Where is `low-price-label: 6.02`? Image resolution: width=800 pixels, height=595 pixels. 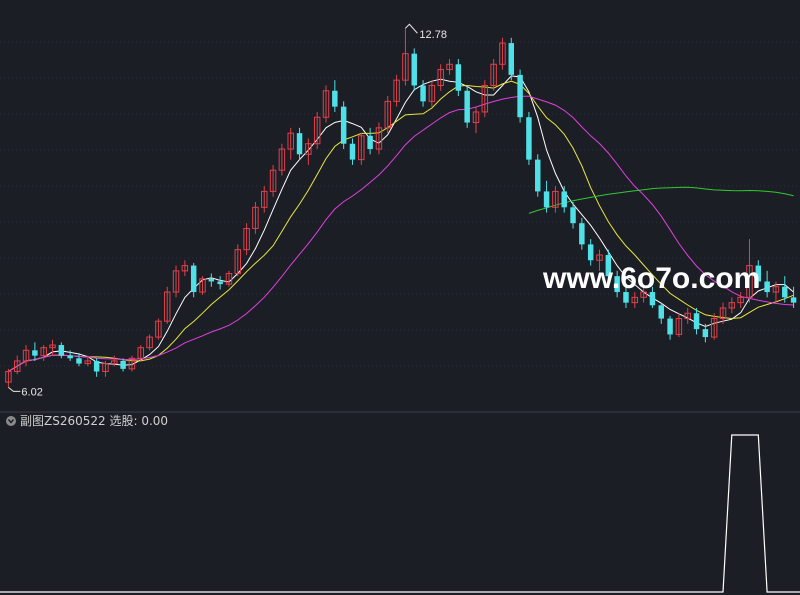
low-price-label: 6.02 is located at coordinates (31, 392).